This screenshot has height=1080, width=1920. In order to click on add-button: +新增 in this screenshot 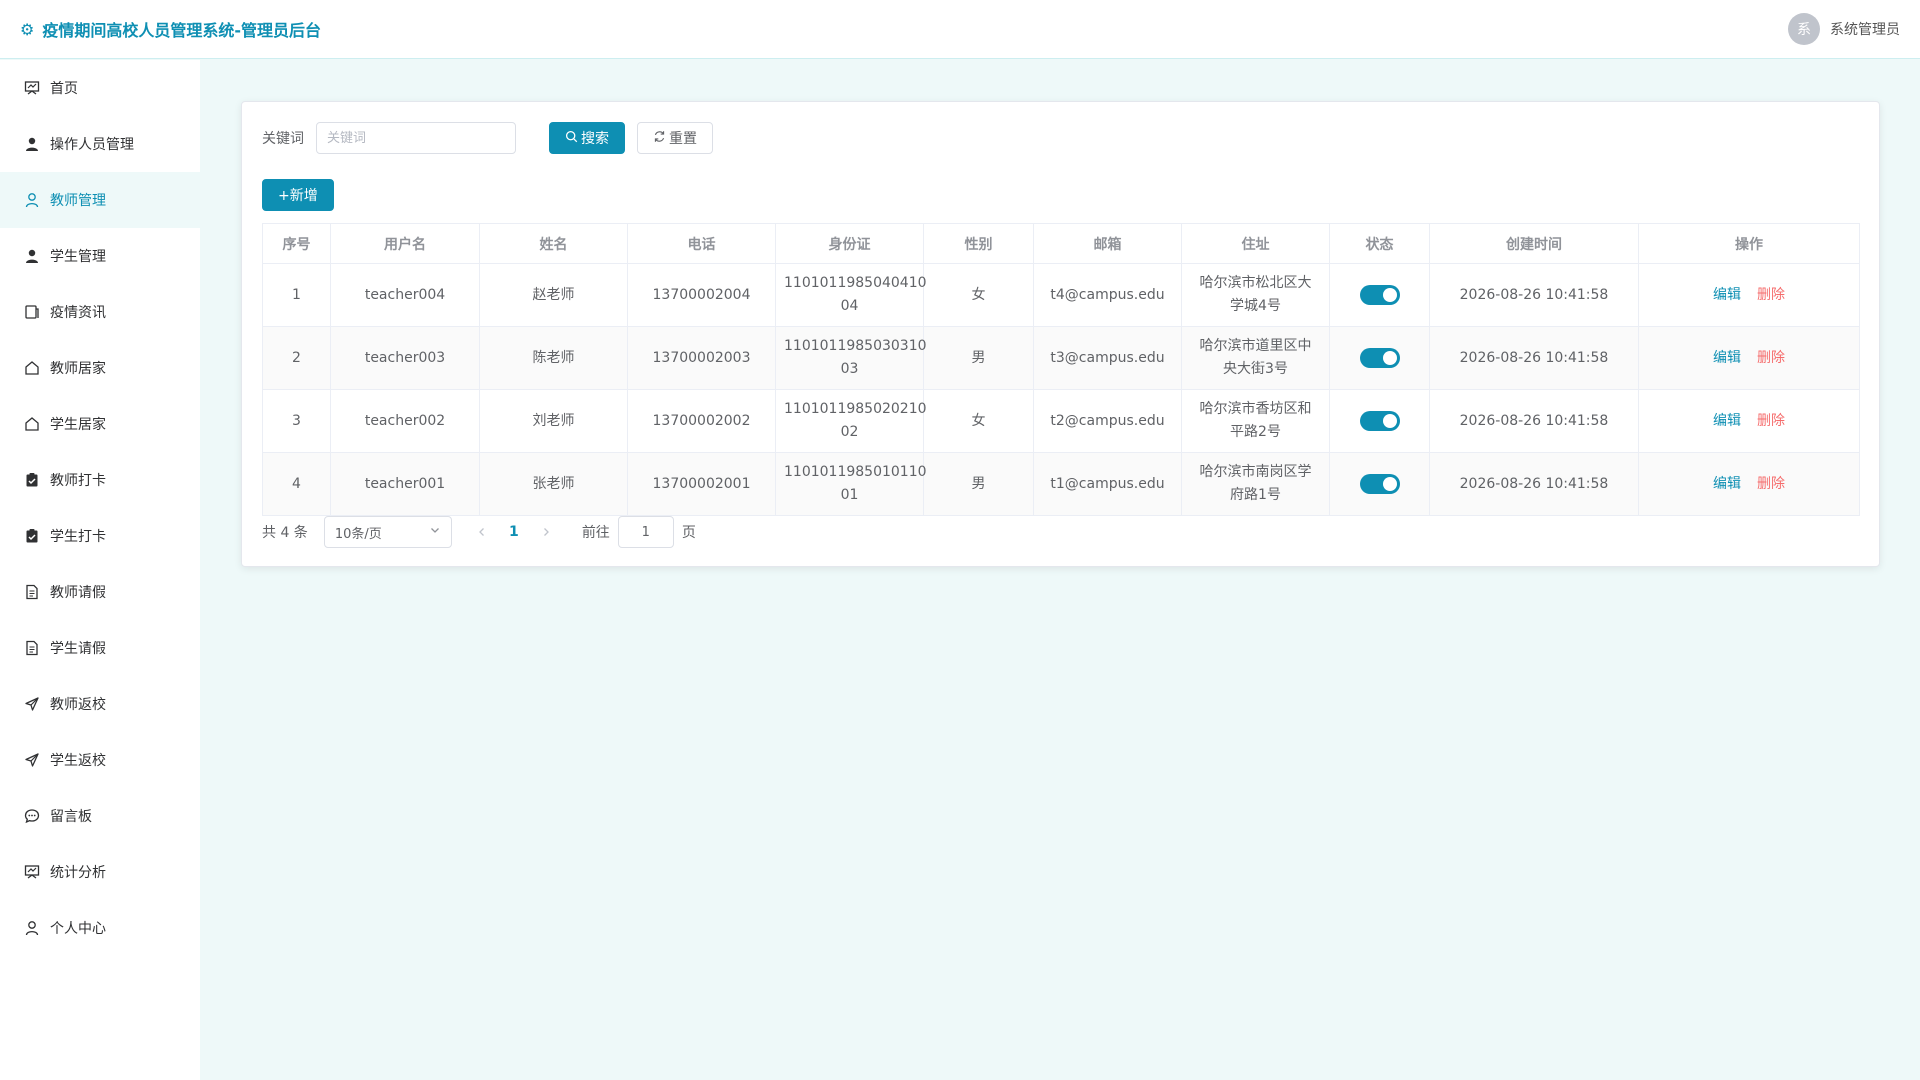, I will do `click(298, 195)`.